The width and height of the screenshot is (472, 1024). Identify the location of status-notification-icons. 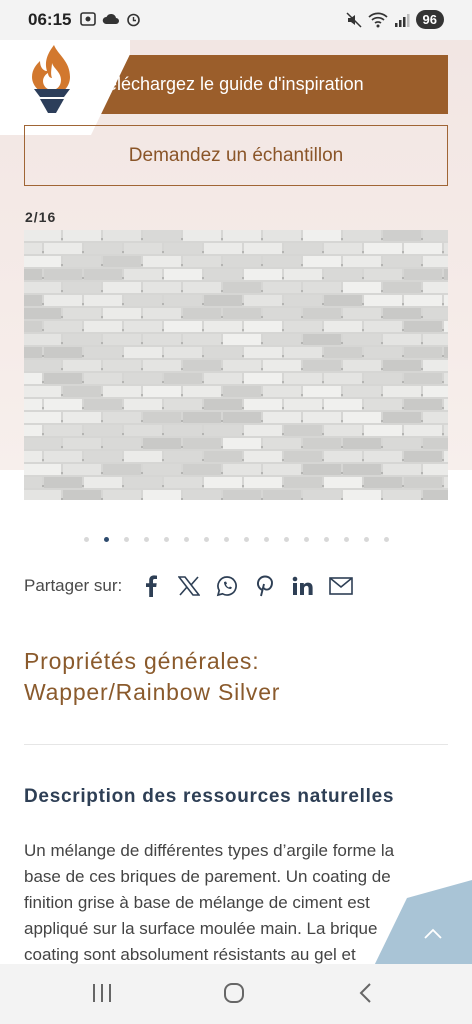
(110, 19).